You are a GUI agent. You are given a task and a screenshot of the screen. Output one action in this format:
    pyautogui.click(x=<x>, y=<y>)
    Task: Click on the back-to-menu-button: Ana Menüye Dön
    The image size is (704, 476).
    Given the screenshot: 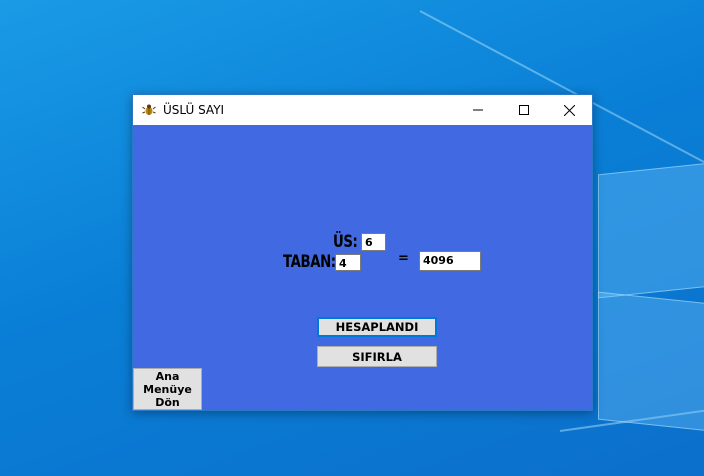 What is the action you would take?
    pyautogui.click(x=167, y=389)
    